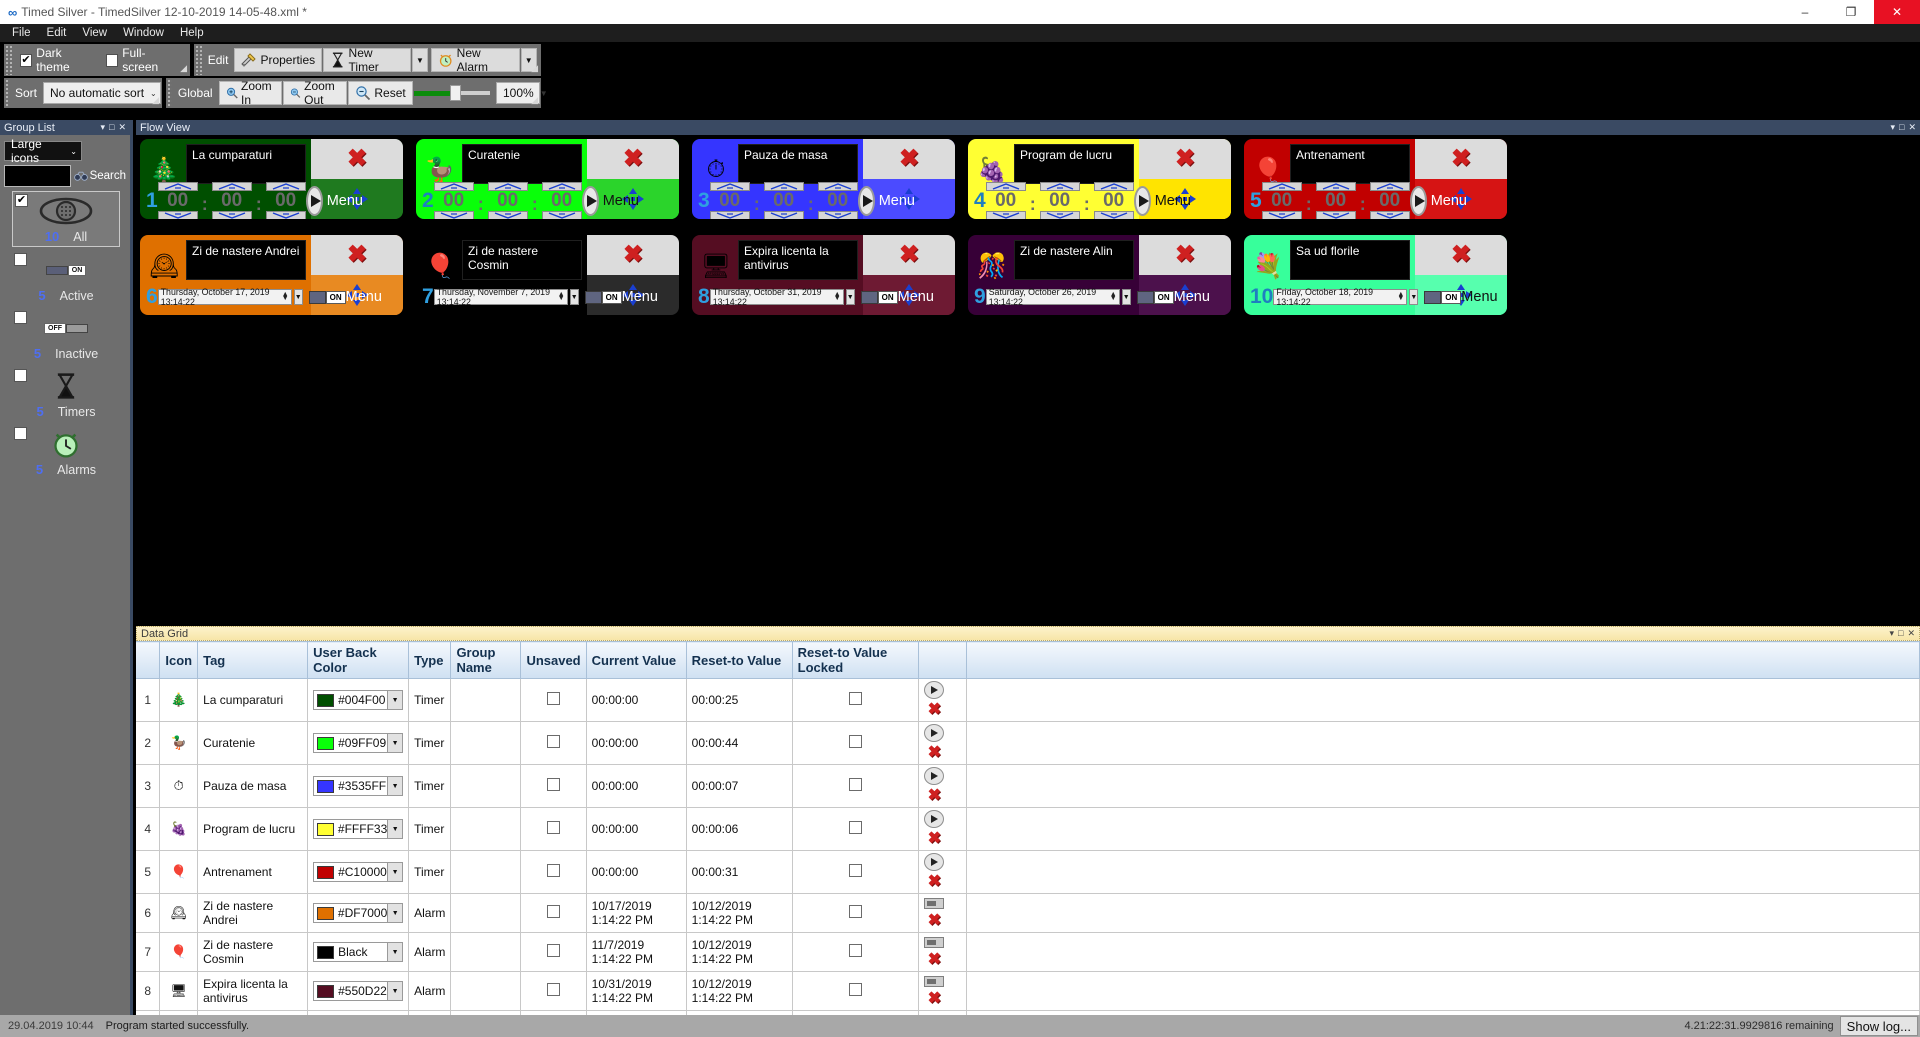 This screenshot has width=1920, height=1037. Describe the element at coordinates (358, 913) in the screenshot. I see `row-color-select: #DF7000 ▼` at that location.